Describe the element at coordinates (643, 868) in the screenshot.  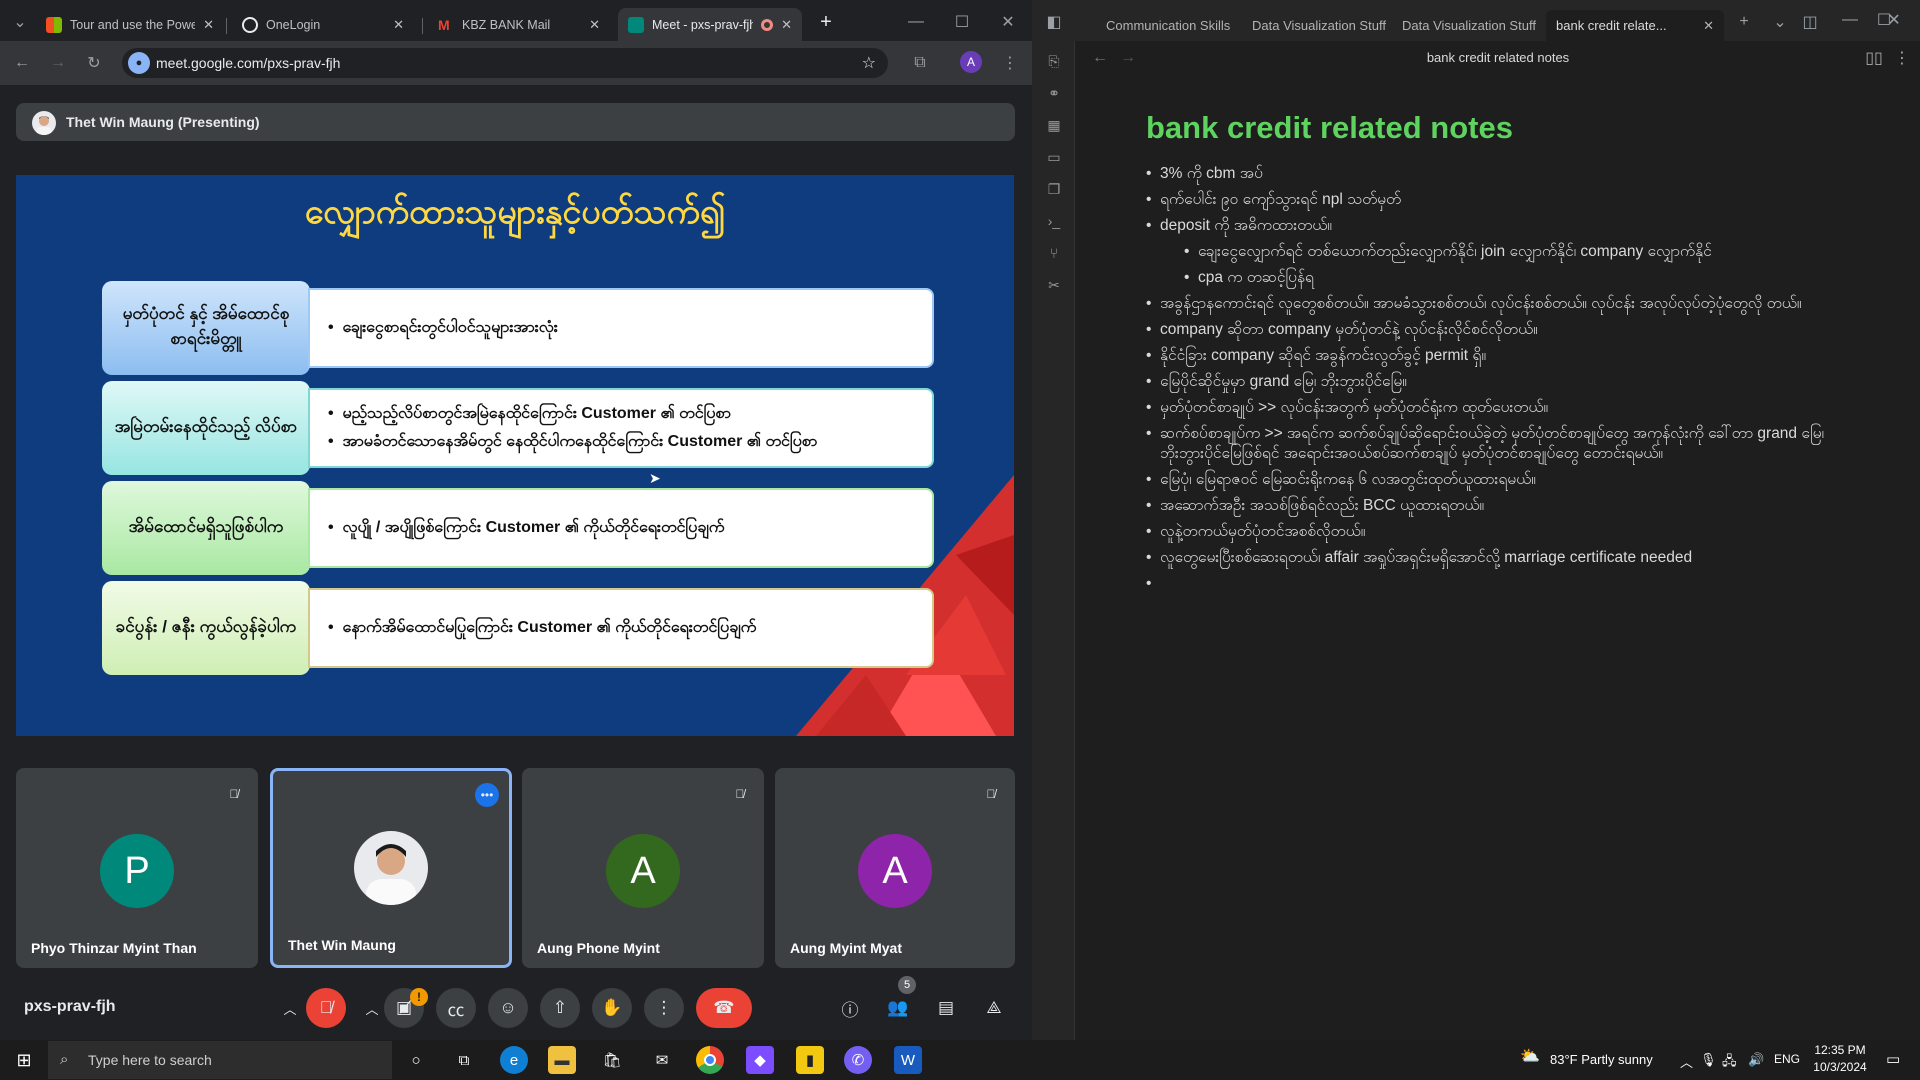
I see `participant-tile: 🎙̸ A Aung Phone Myint` at that location.